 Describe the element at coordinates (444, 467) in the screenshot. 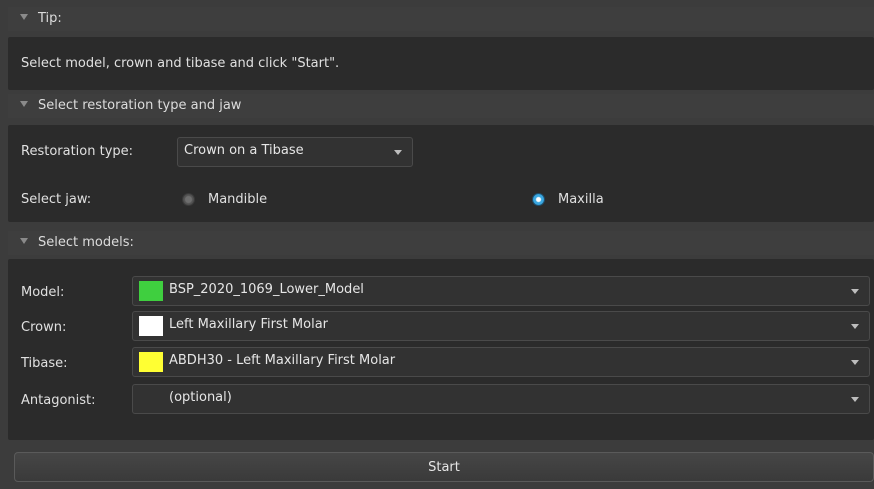

I see `start-button: Start` at that location.